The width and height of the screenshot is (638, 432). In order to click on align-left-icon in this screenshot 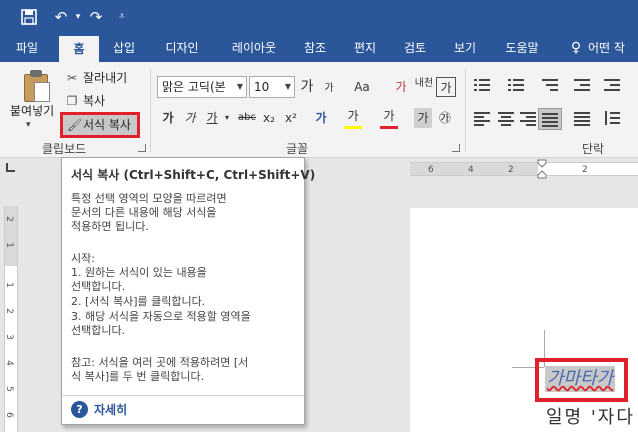, I will do `click(482, 118)`.